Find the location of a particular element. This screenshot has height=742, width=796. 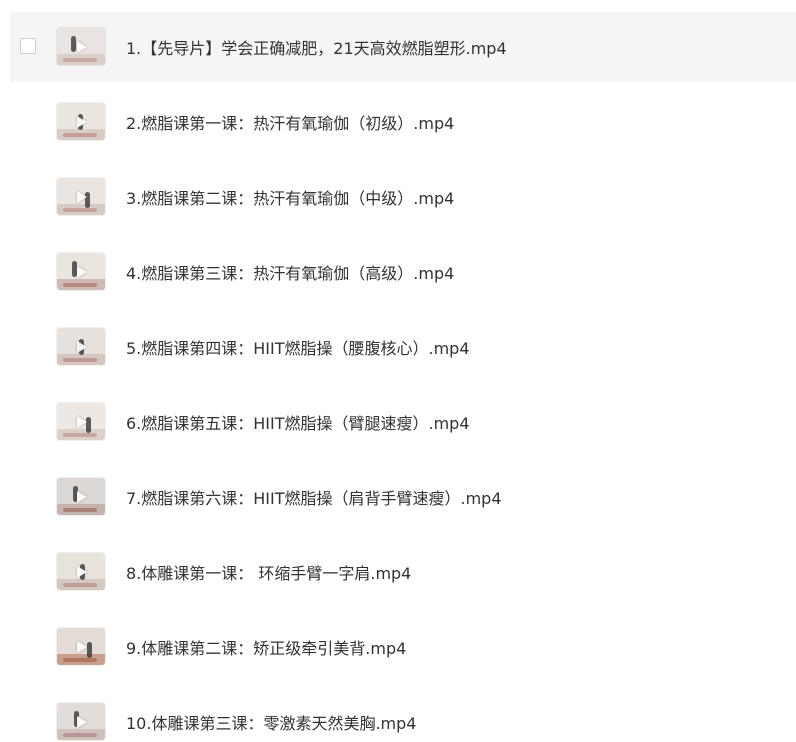

file-name: 4.燃脂课第三课：热汗有氧瑜伽（高级）.mp4 is located at coordinates (290, 272).